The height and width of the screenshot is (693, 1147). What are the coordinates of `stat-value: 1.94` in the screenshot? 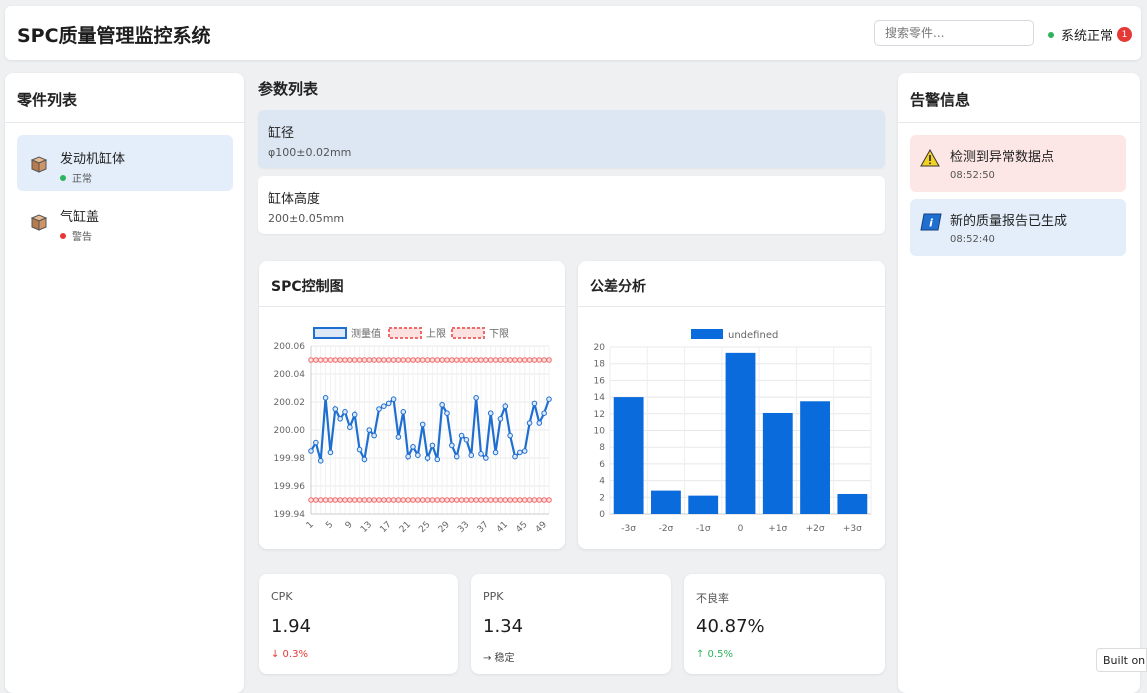 It's located at (291, 626).